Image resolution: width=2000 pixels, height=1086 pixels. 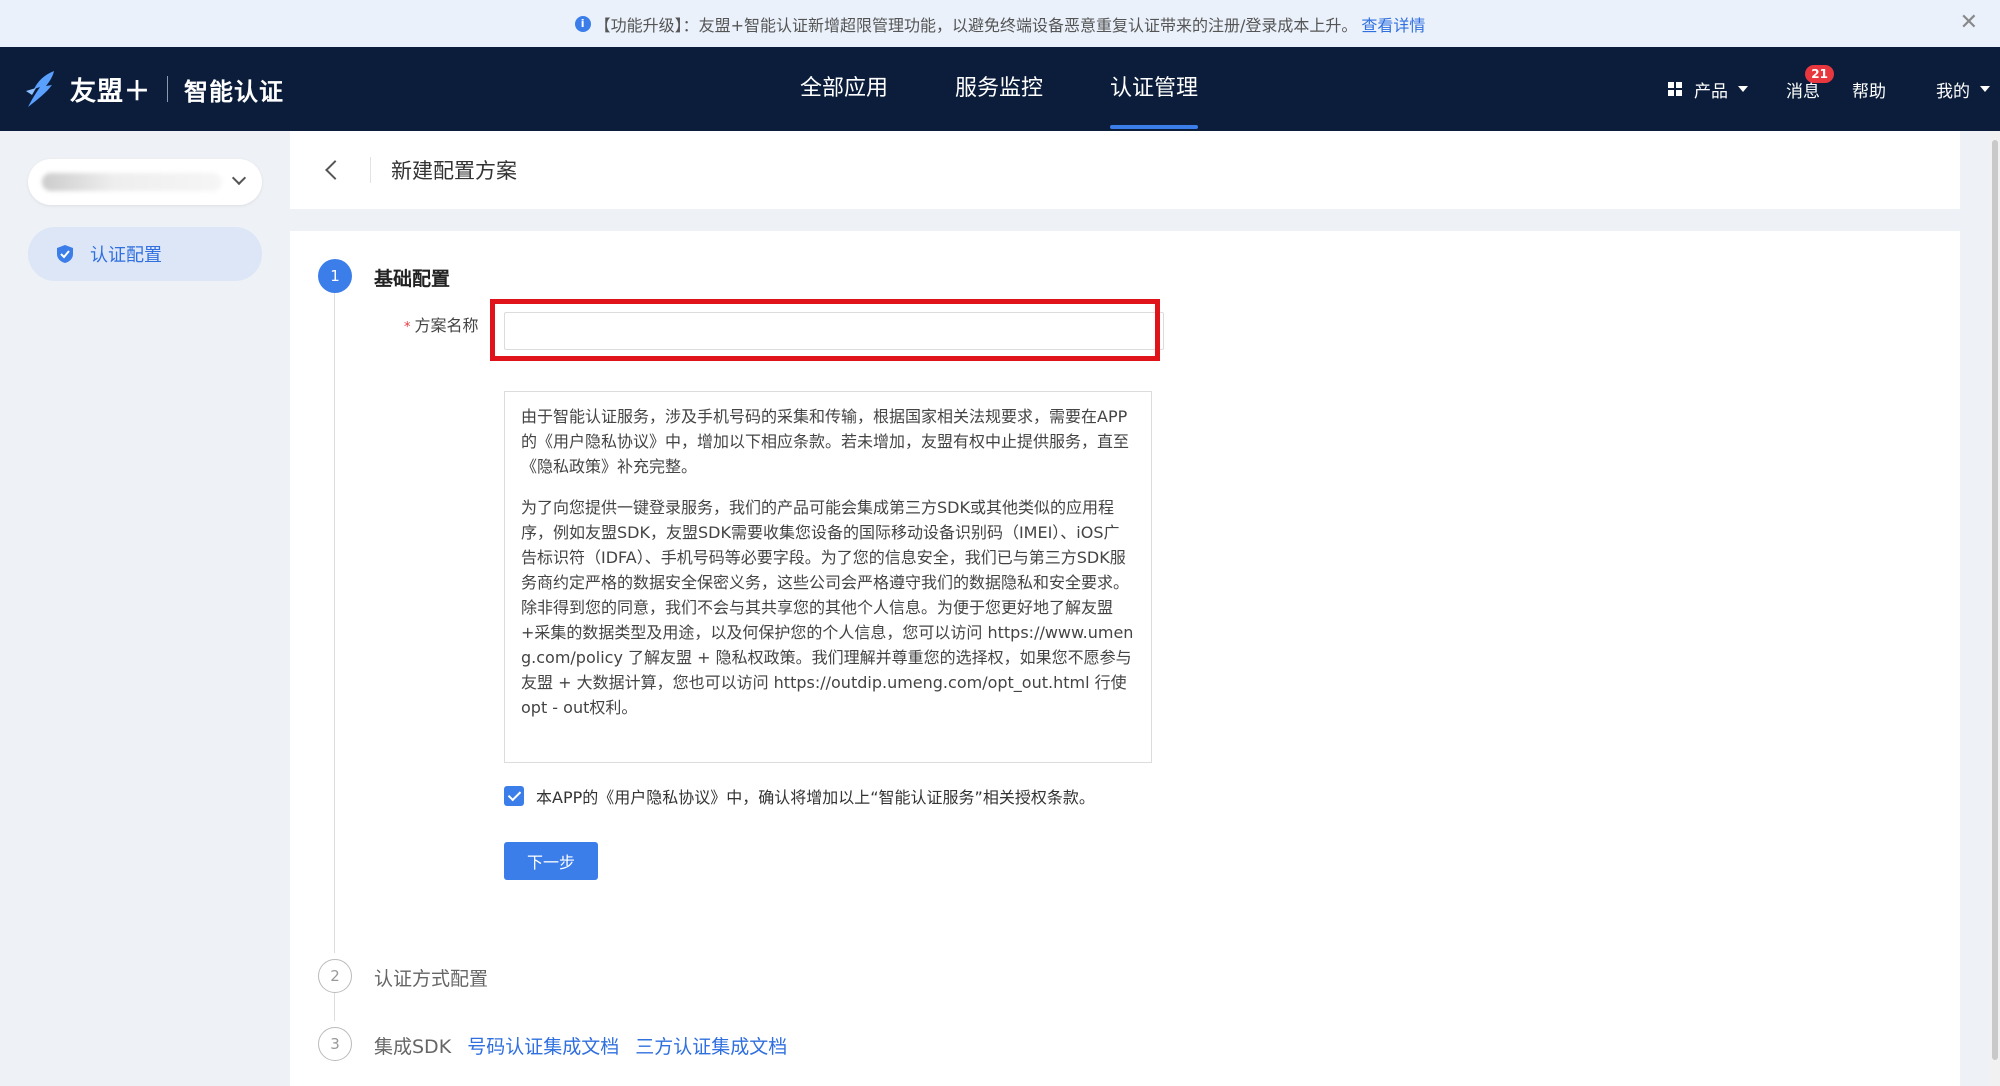 What do you see at coordinates (1154, 89) in the screenshot?
I see `tab-auth-management: 认证管理` at bounding box center [1154, 89].